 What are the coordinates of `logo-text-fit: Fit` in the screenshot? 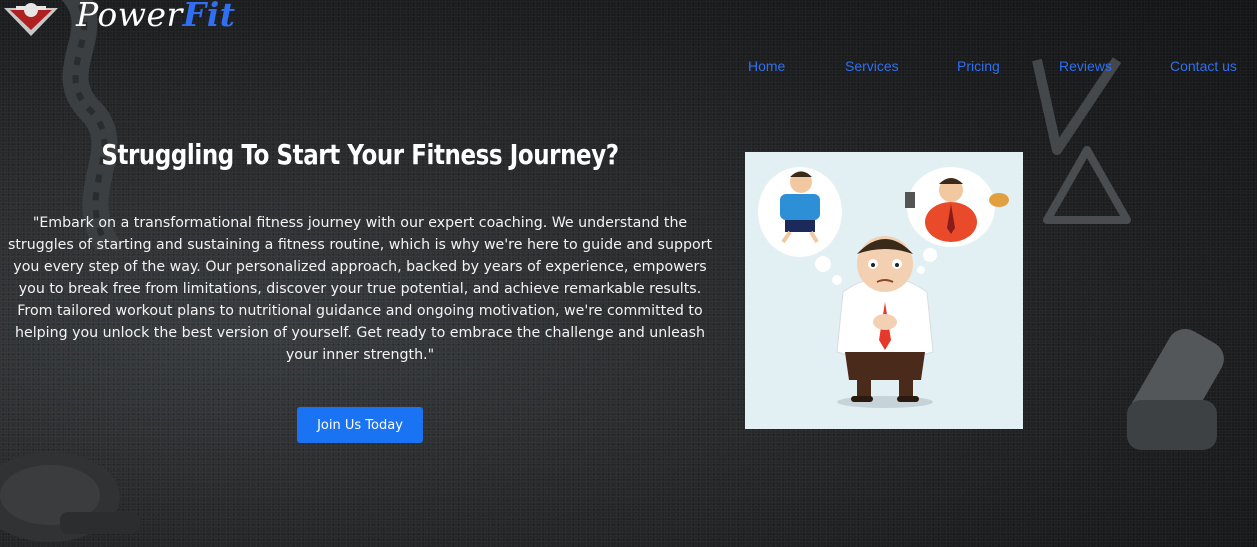 It's located at (209, 17).